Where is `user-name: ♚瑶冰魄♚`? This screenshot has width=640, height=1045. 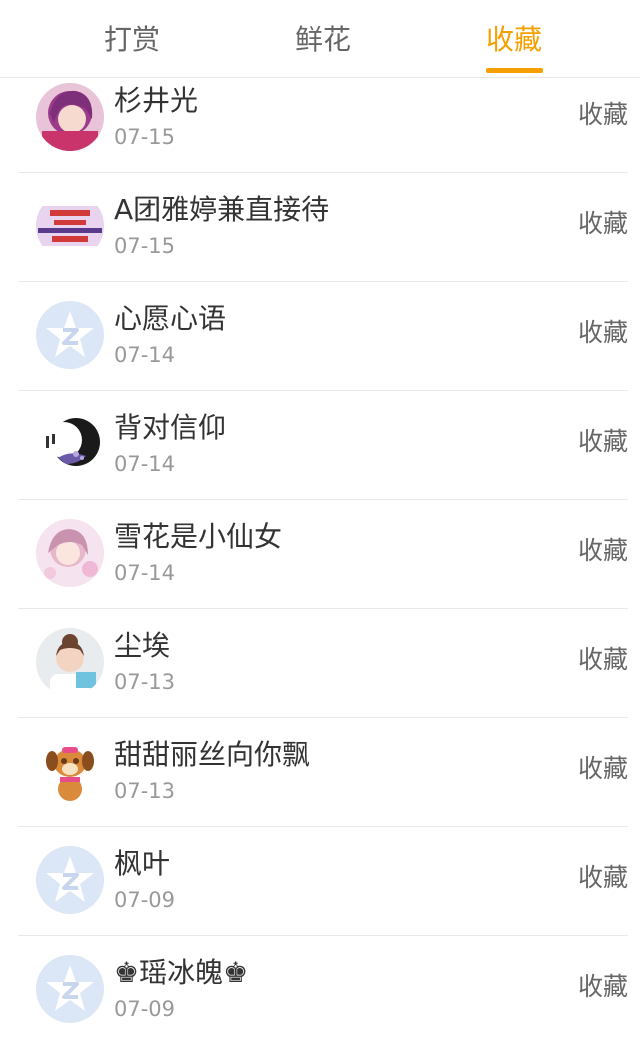
user-name: ♚瑶冰魄♚ is located at coordinates (181, 972).